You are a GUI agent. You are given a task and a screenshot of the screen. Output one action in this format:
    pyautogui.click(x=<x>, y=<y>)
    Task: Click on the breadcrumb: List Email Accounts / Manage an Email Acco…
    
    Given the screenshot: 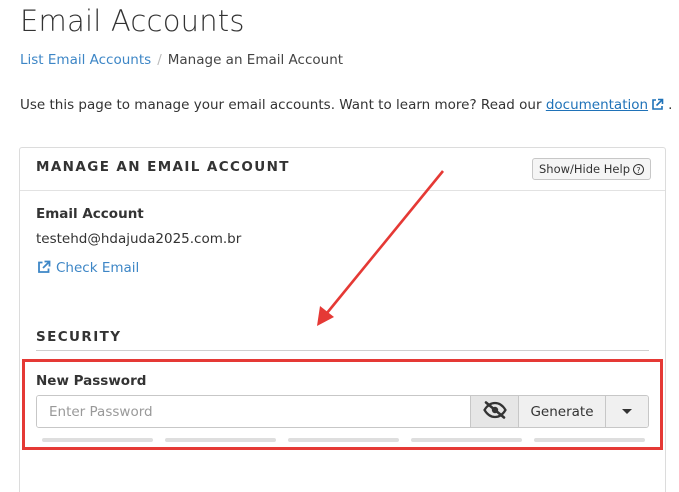 What is the action you would take?
    pyautogui.click(x=181, y=60)
    